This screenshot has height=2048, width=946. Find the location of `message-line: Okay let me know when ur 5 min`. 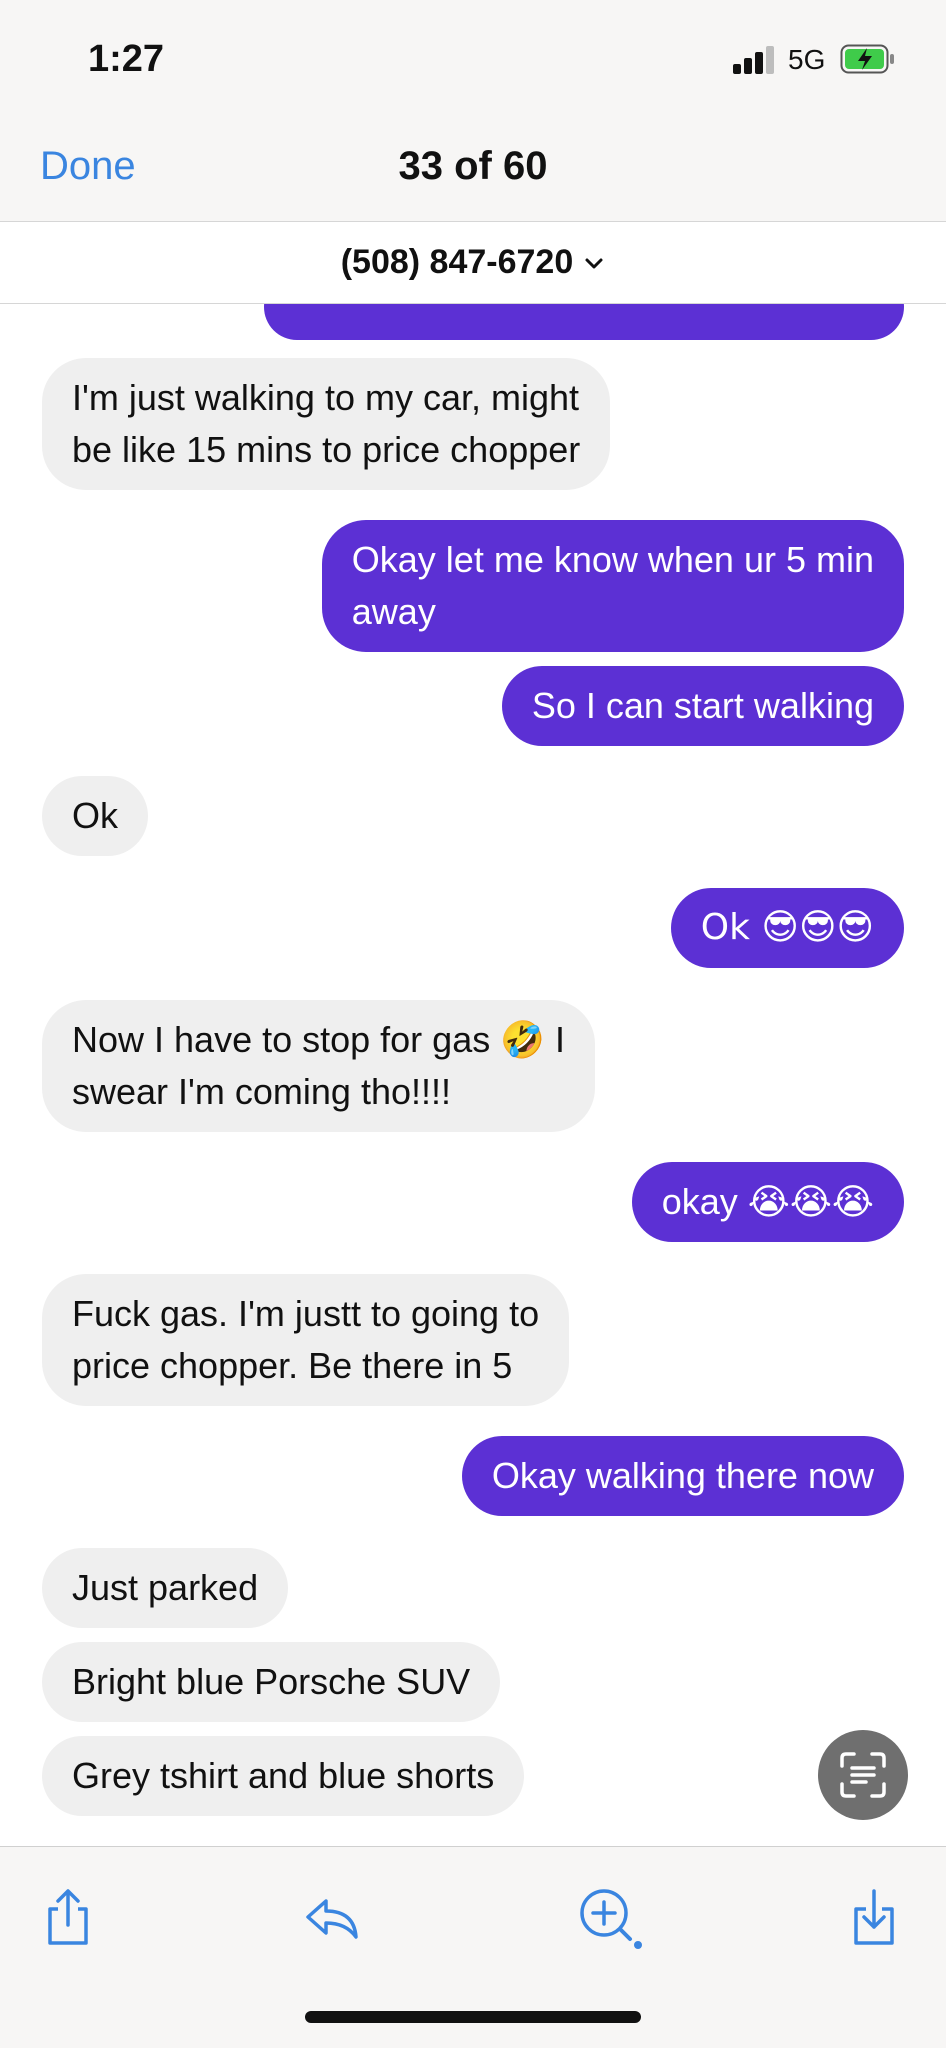

message-line: Okay let me know when ur 5 min is located at coordinates (612, 559).